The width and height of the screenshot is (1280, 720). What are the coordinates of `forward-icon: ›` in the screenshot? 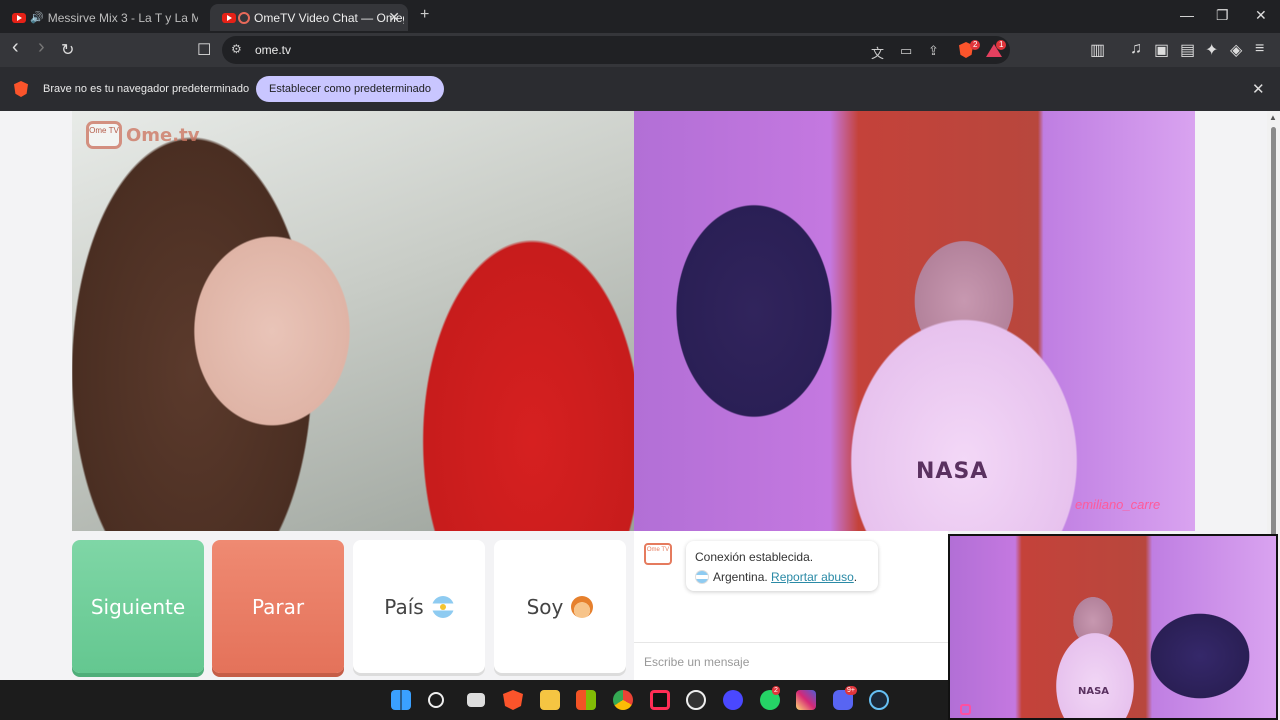 It's located at (41, 47).